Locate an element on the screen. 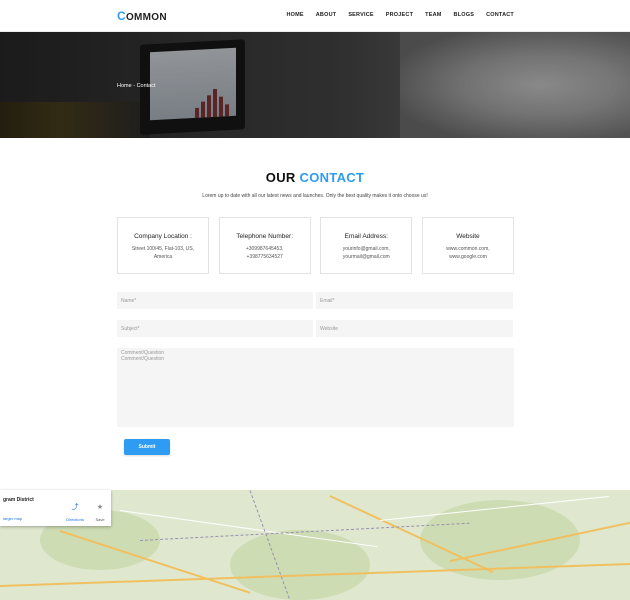 The image size is (630, 600). page-title-plain: OUR is located at coordinates (282, 177).